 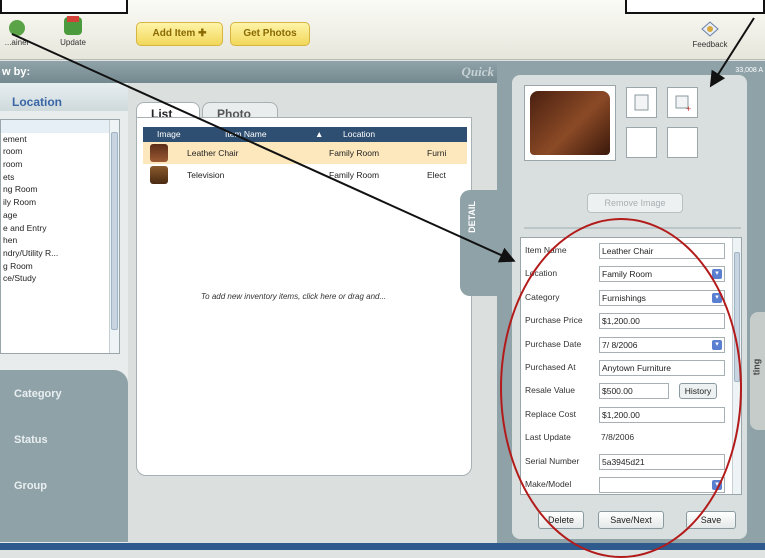 What do you see at coordinates (662, 274) in the screenshot?
I see `field-input: Family Room ▾` at bounding box center [662, 274].